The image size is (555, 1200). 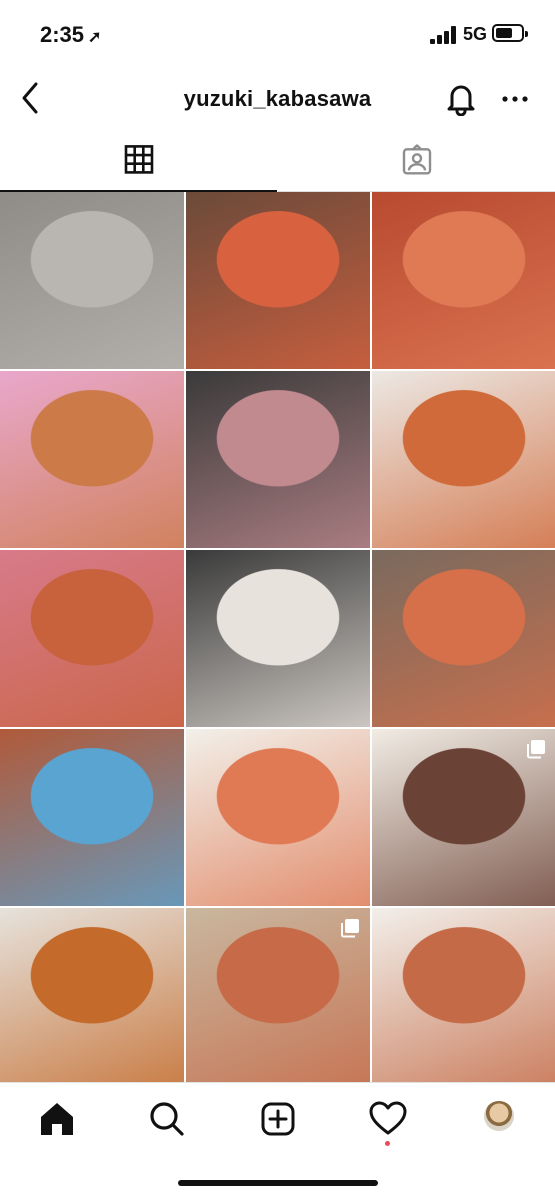 What do you see at coordinates (461, 101) in the screenshot?
I see `bell-icon` at bounding box center [461, 101].